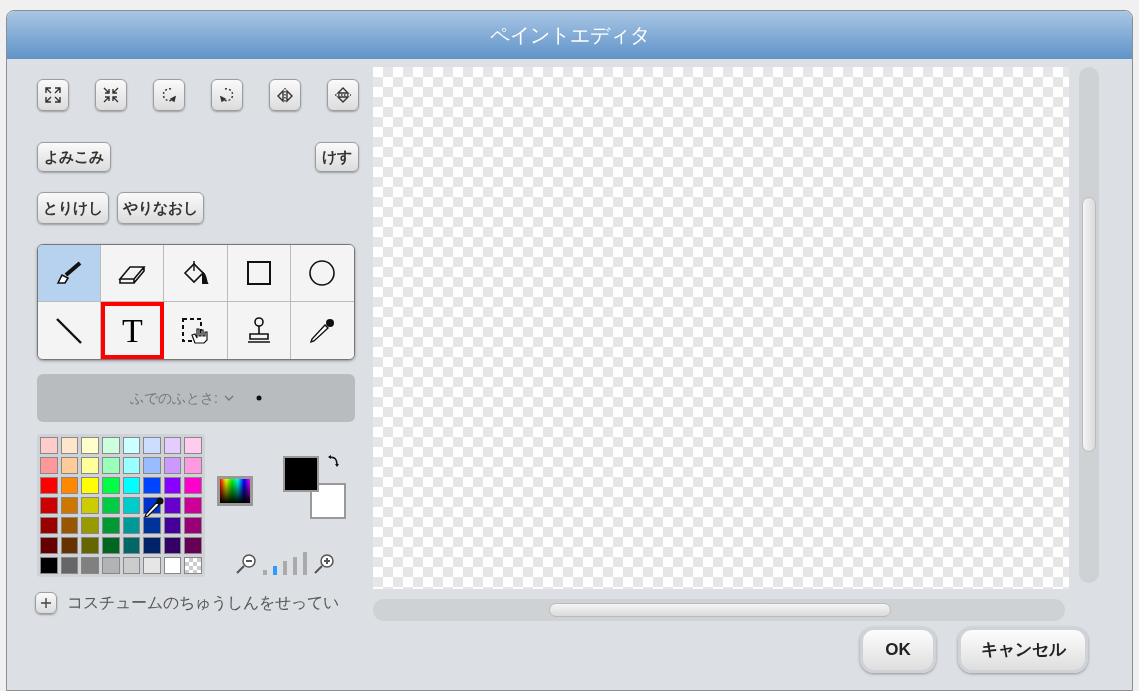 This screenshot has height=691, width=1139. I want to click on foreground-color, so click(301, 474).